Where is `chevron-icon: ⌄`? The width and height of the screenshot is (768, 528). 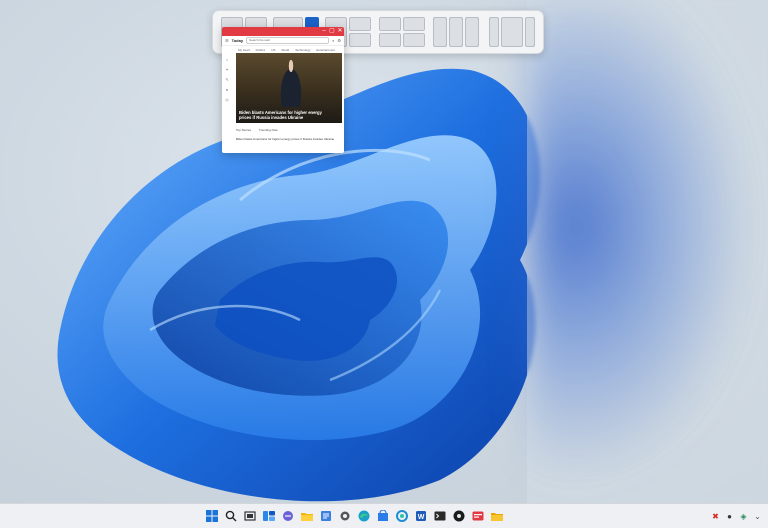
chevron-icon: ⌄ is located at coordinates (757, 516).